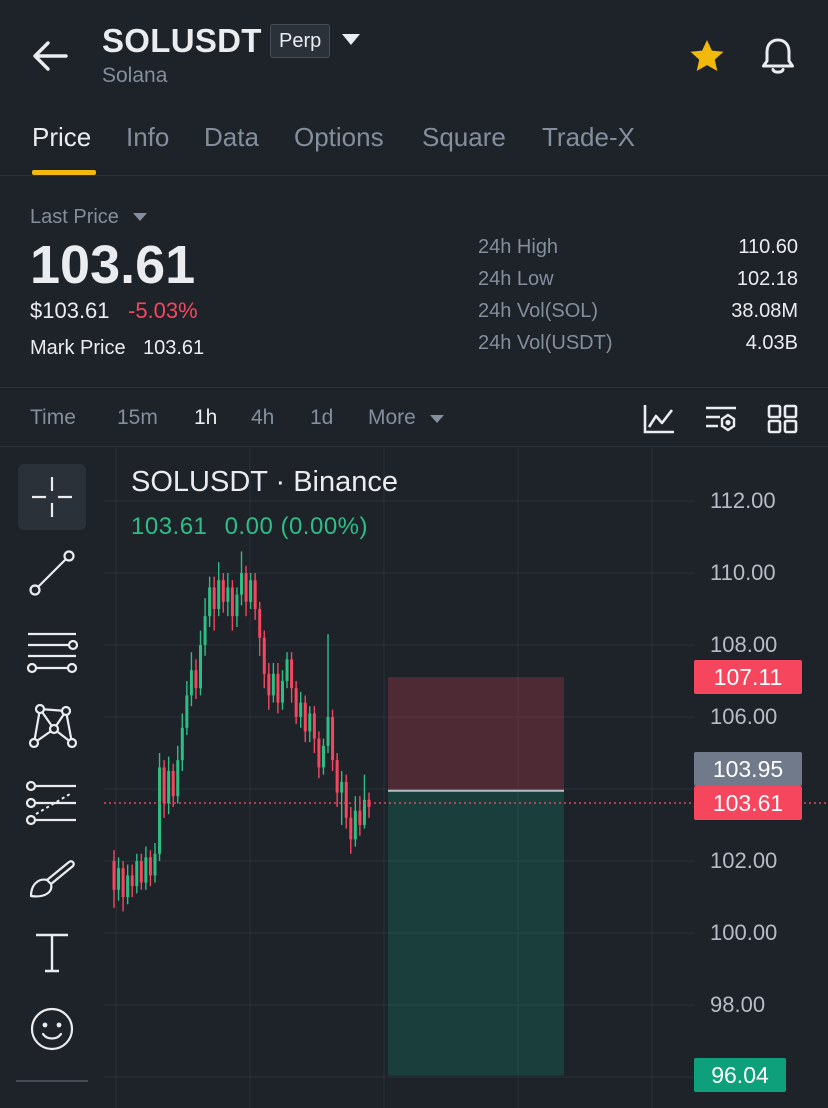 This screenshot has height=1108, width=828. I want to click on stat-value-24h-low: 102.18, so click(767, 279).